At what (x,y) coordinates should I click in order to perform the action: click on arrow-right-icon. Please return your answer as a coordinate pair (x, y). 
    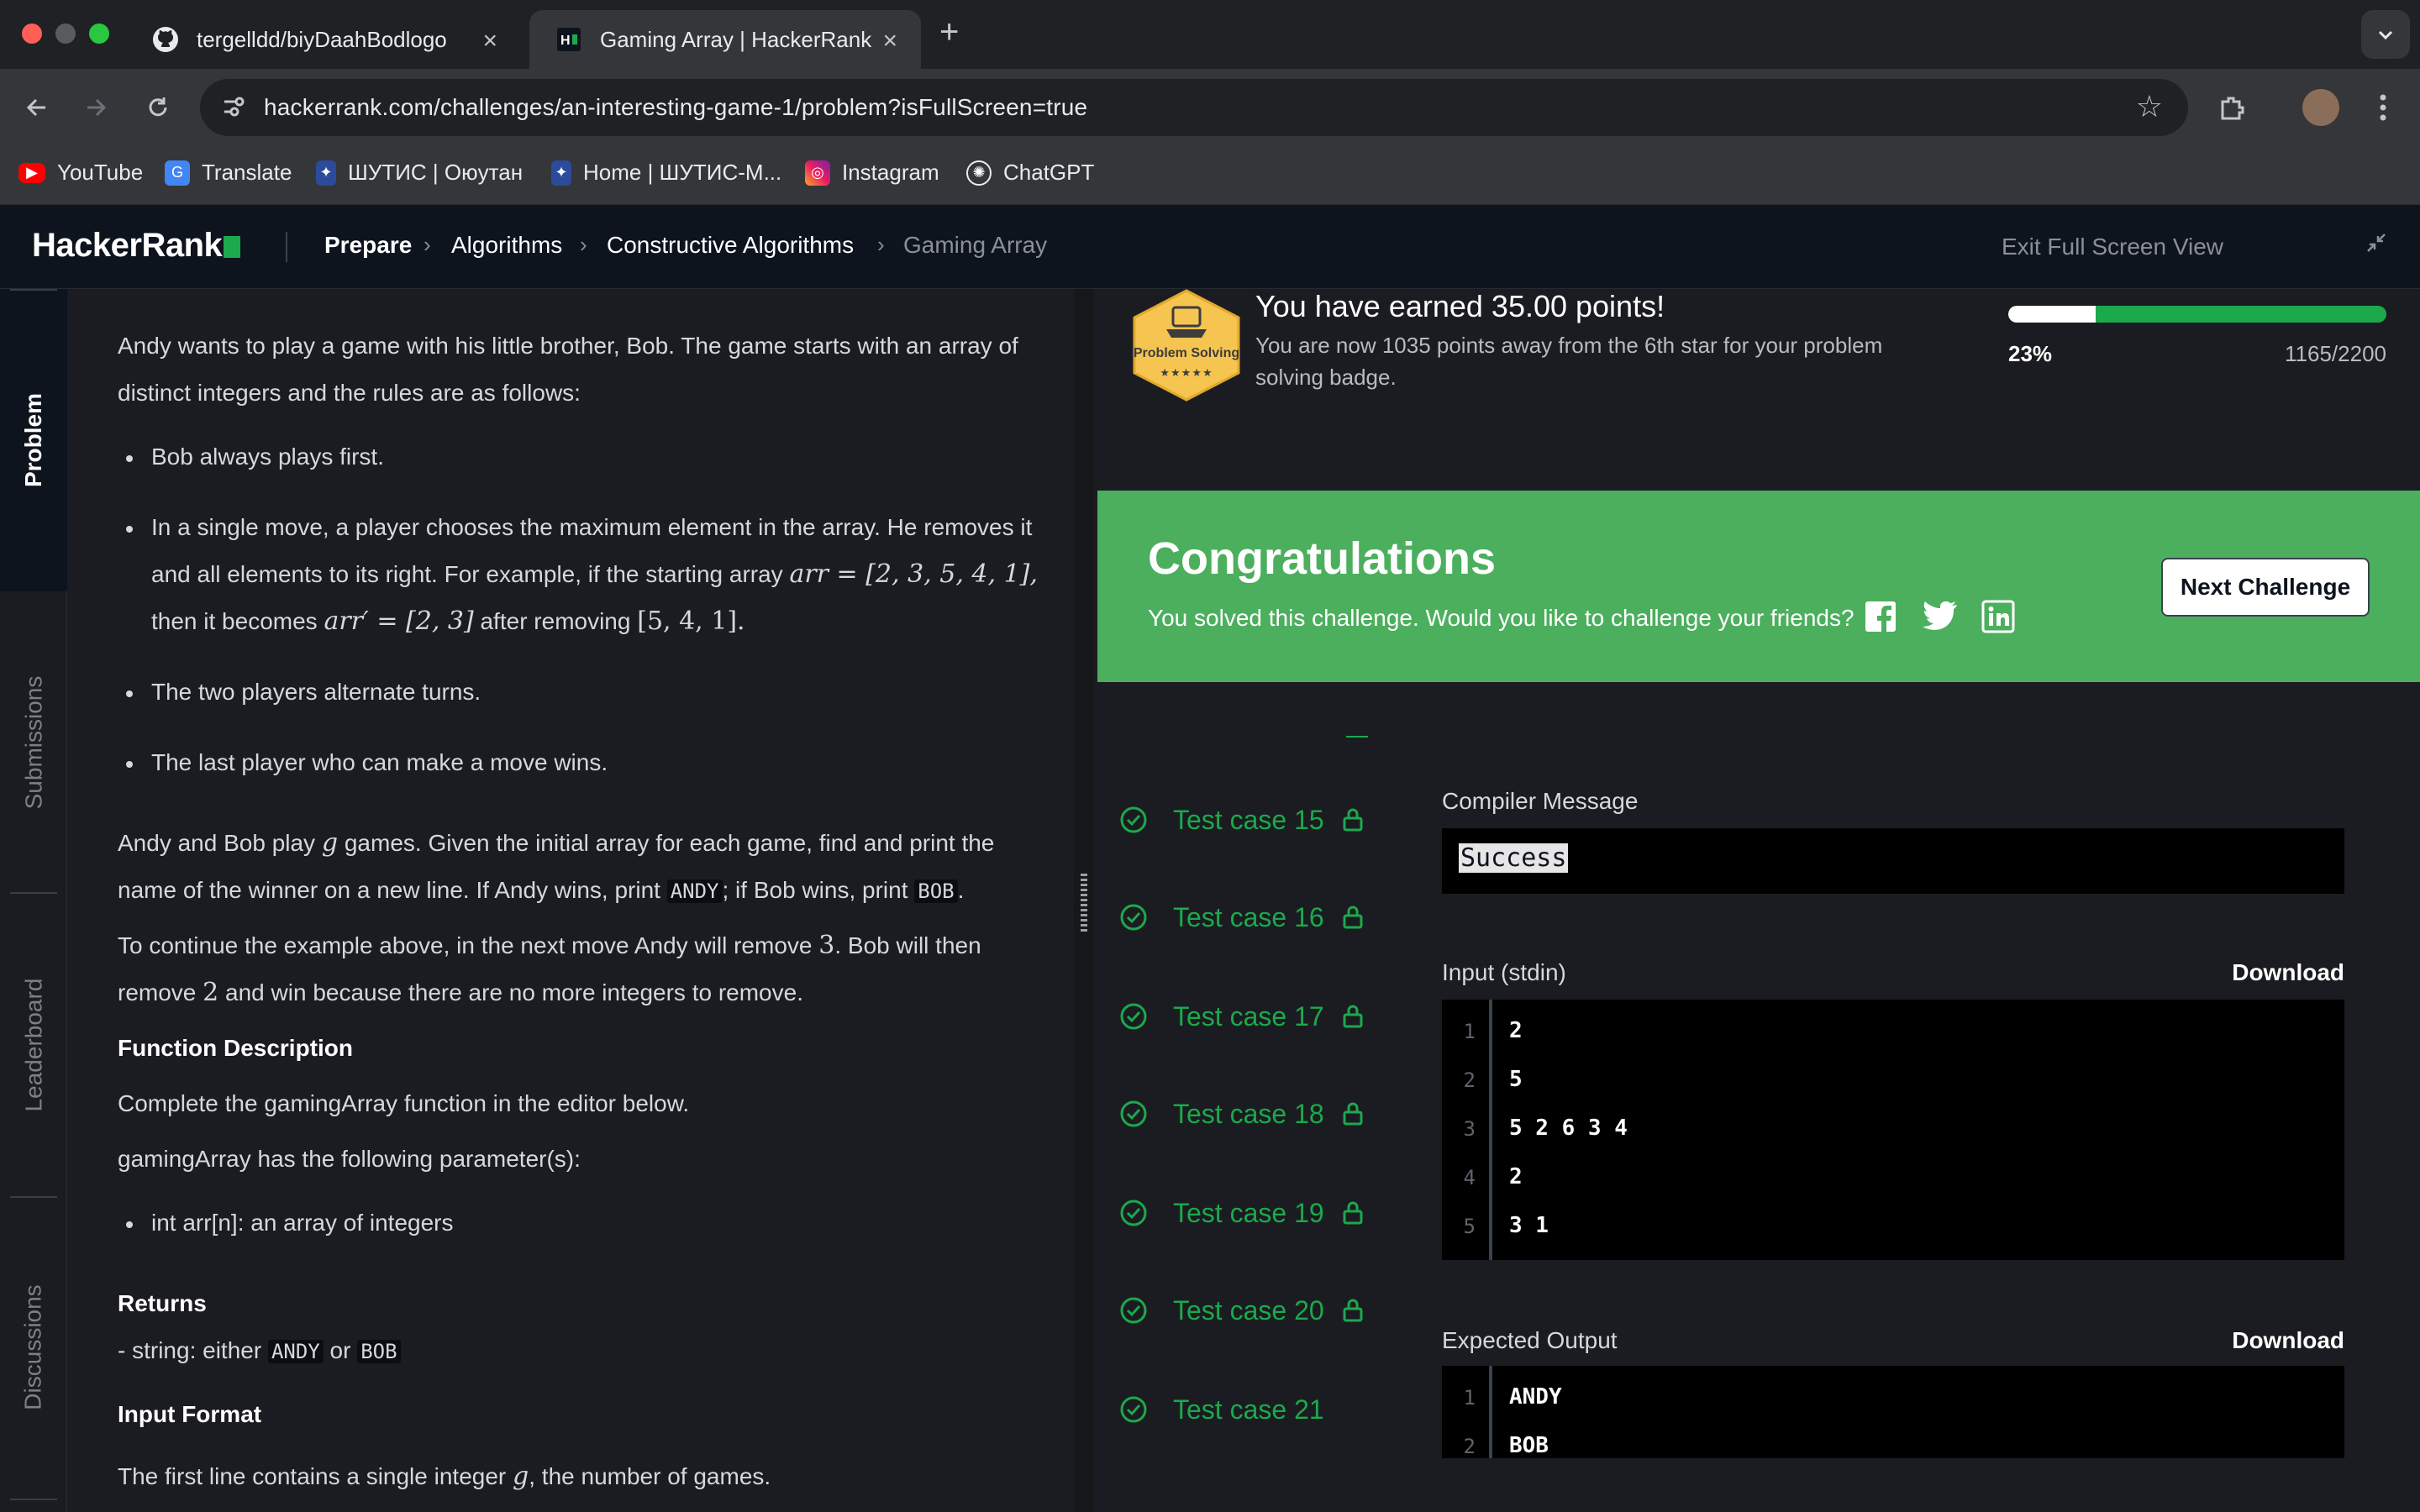
    Looking at the image, I should click on (97, 107).